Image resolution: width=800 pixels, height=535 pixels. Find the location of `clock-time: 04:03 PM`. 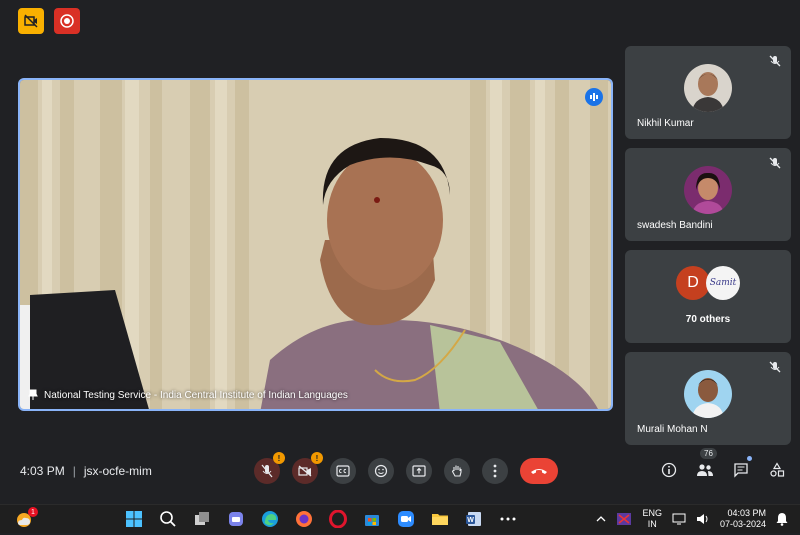

clock-time: 04:03 PM is located at coordinates (746, 513).